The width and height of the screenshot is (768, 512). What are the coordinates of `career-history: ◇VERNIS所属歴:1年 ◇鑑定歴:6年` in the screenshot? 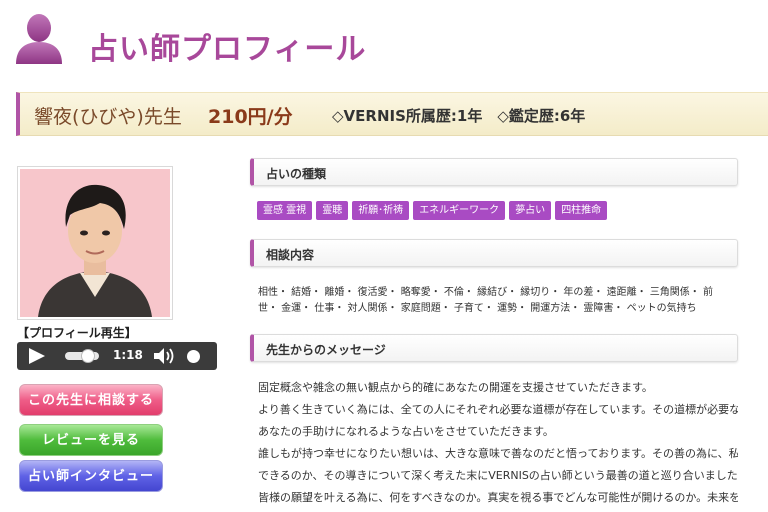 It's located at (459, 116).